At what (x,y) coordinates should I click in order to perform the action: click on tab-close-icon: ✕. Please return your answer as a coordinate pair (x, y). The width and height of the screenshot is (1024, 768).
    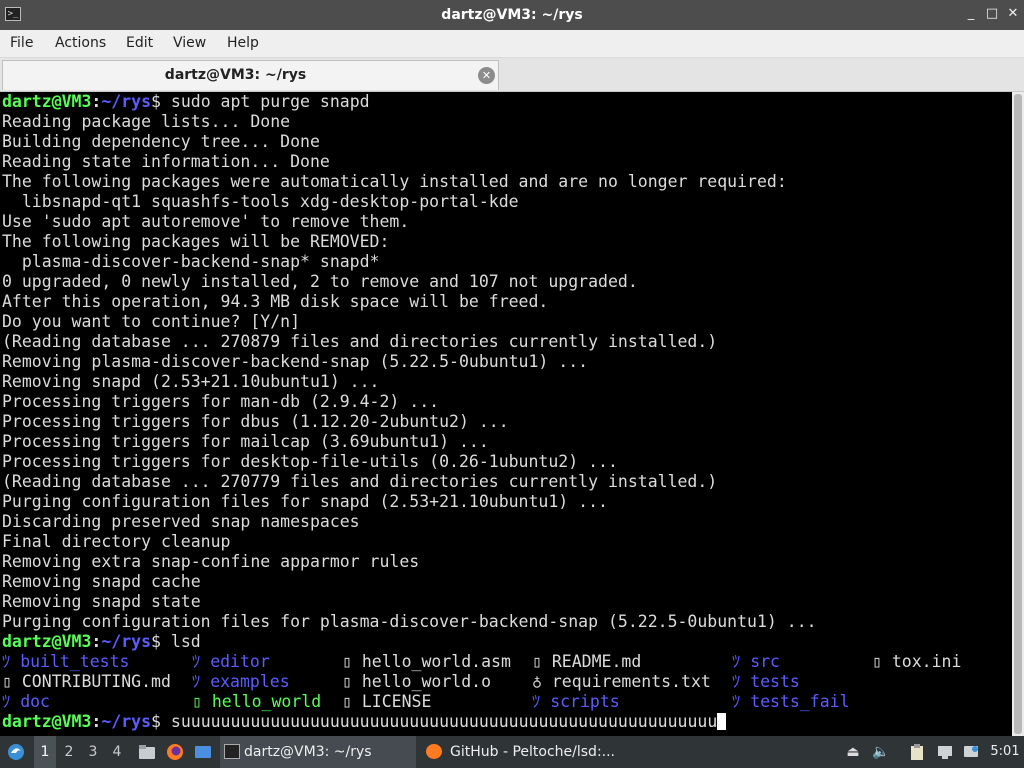
    Looking at the image, I should click on (486, 75).